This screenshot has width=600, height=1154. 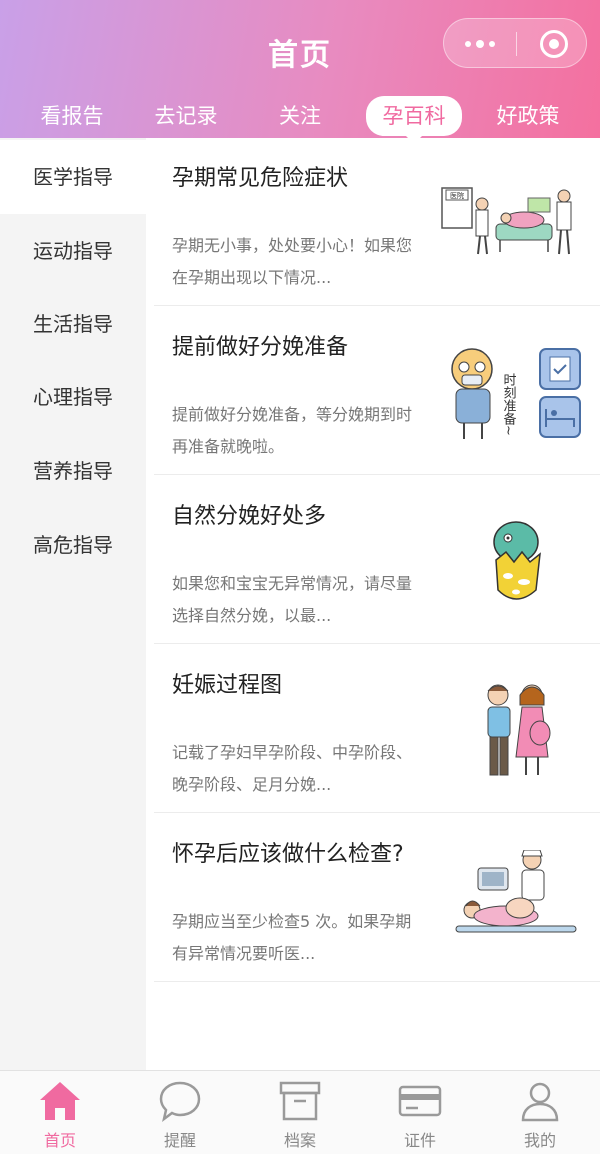 I want to click on bottom-tab-bar: 首页 提醒 档案 证件 我的, so click(x=300, y=1112).